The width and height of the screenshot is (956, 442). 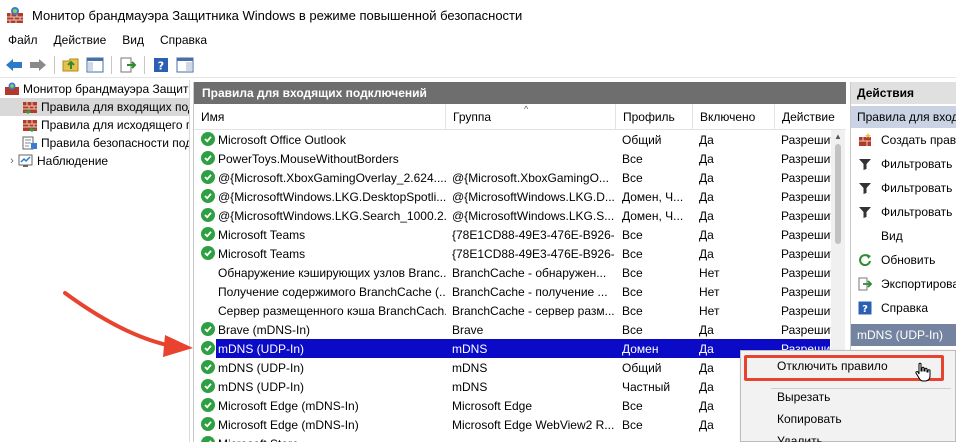 I want to click on connection-security-icon, so click(x=30, y=143).